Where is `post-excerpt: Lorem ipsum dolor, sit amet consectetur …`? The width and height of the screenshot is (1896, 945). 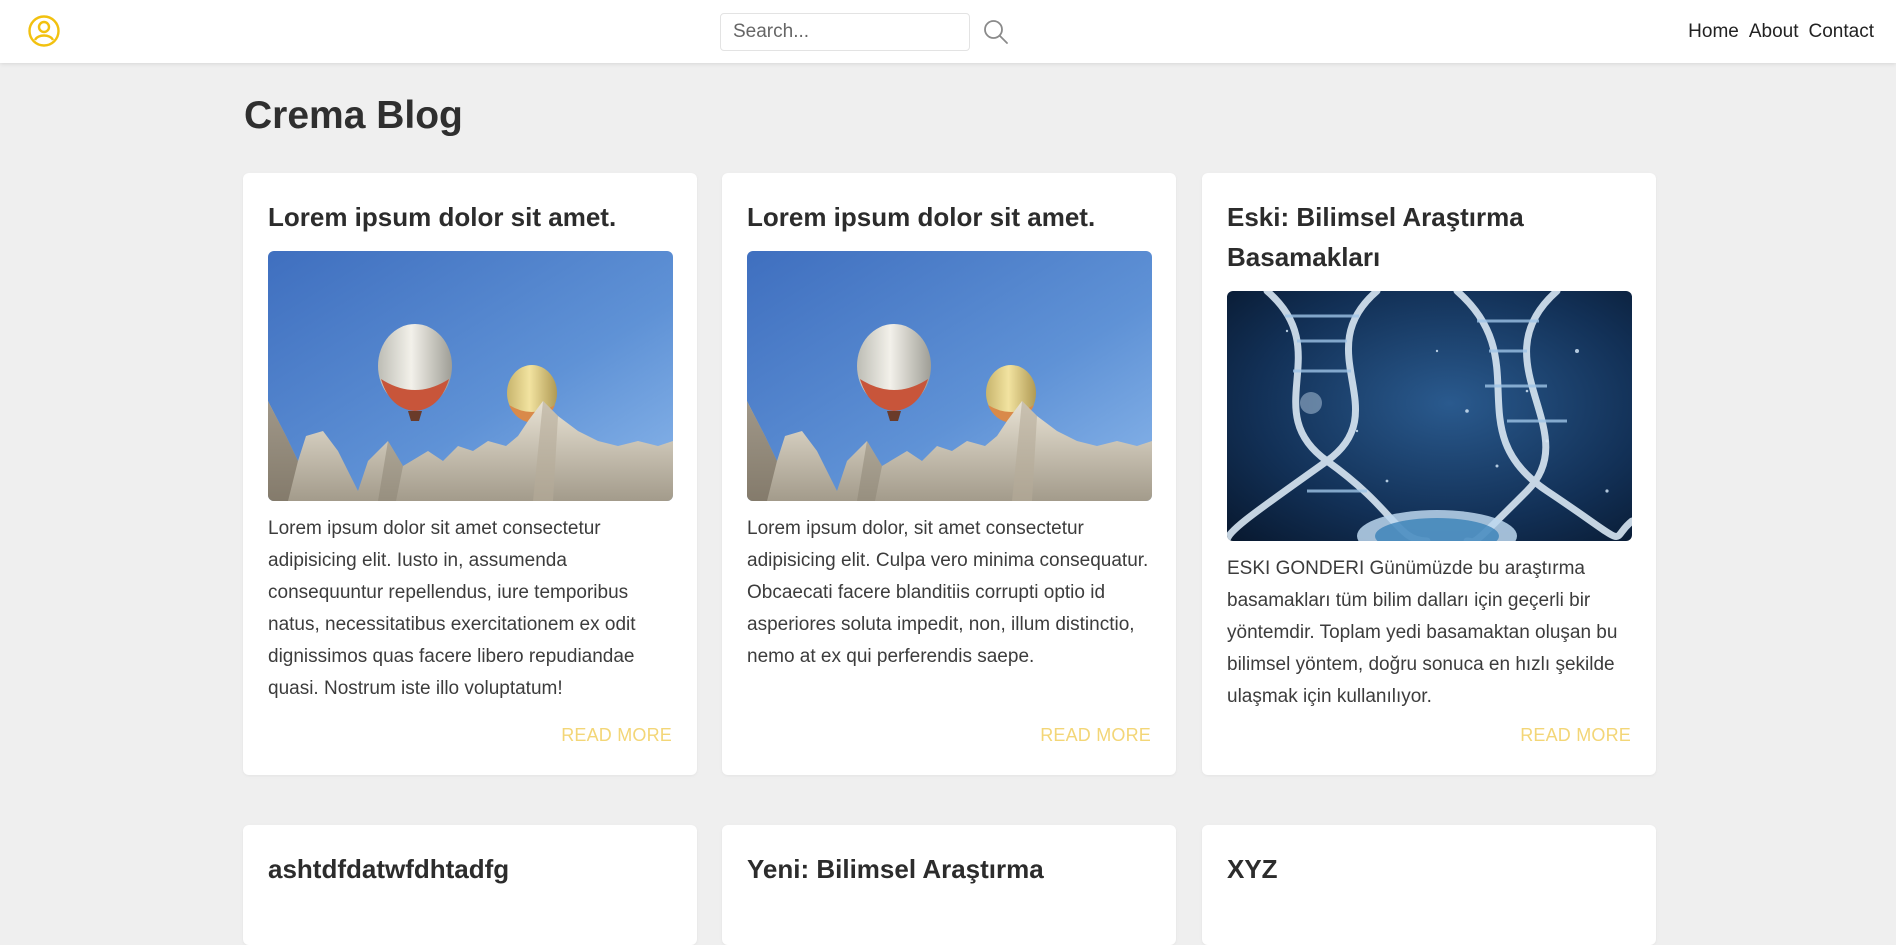 post-excerpt: Lorem ipsum dolor, sit amet consectetur … is located at coordinates (948, 592).